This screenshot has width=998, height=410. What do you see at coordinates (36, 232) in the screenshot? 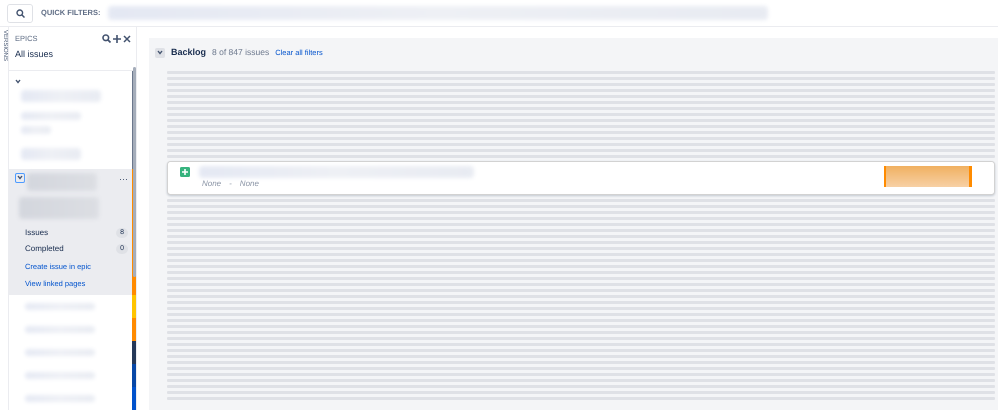
I see `stat-label: Issues` at bounding box center [36, 232].